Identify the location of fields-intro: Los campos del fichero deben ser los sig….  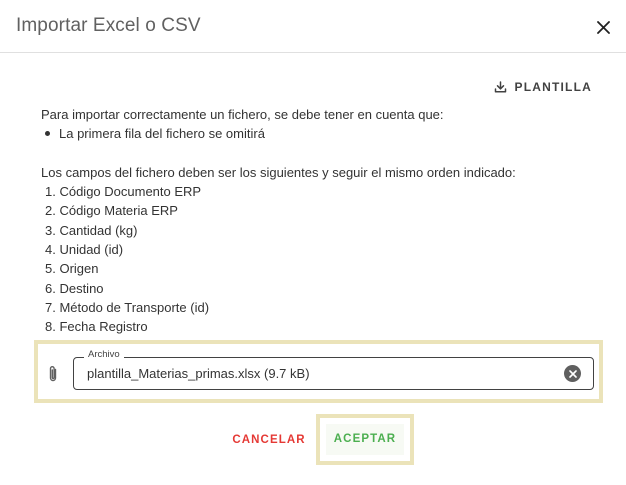
(278, 172).